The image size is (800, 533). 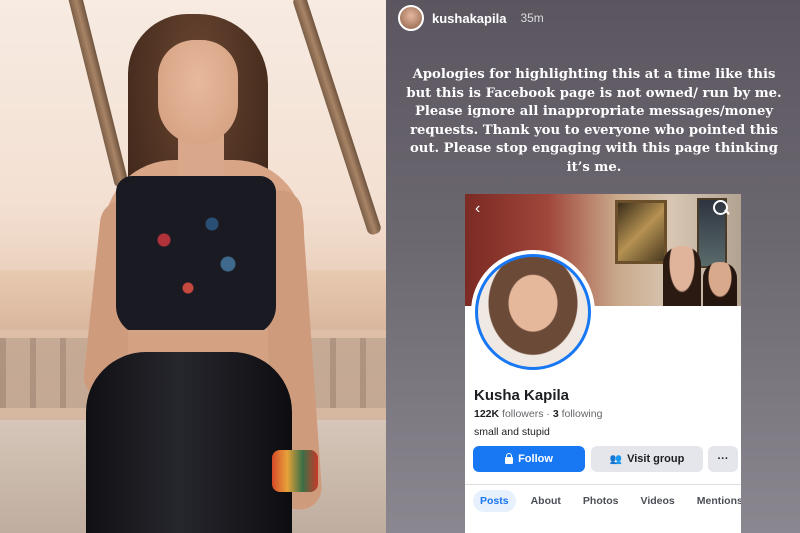 What do you see at coordinates (189, 442) in the screenshot?
I see `black-skirt` at bounding box center [189, 442].